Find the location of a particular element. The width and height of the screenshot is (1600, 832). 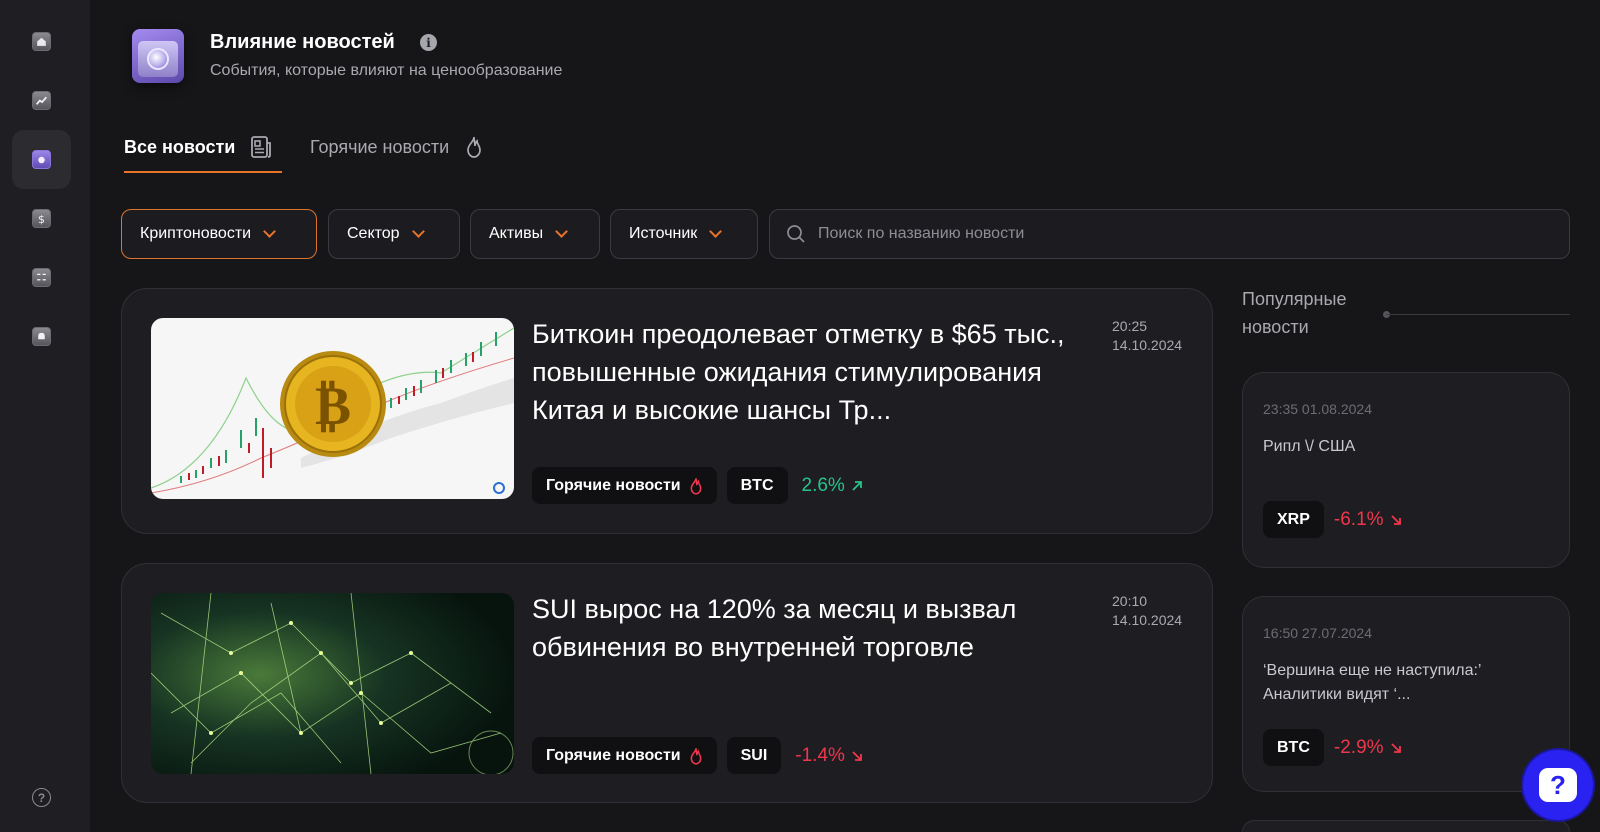

page-title: Влияние новостей is located at coordinates (302, 42).